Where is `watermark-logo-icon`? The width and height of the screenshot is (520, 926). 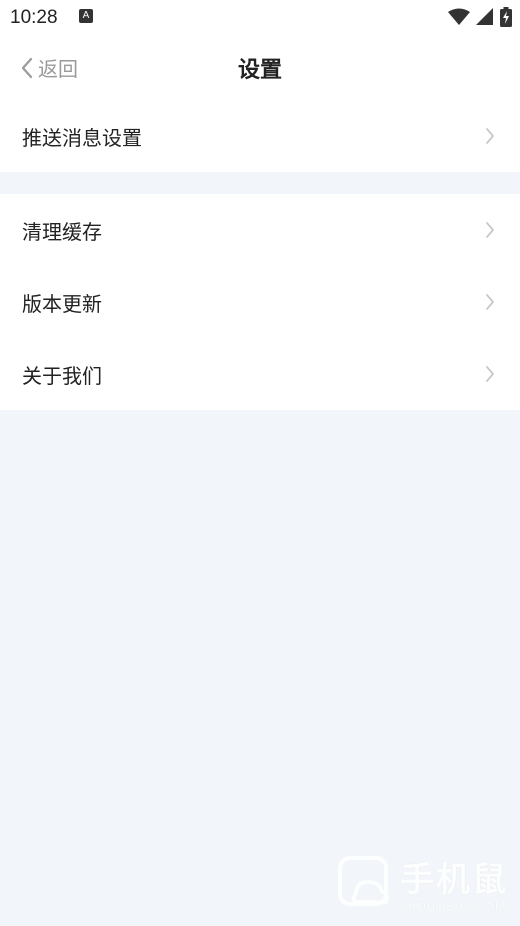
watermark-logo-icon is located at coordinates (364, 880).